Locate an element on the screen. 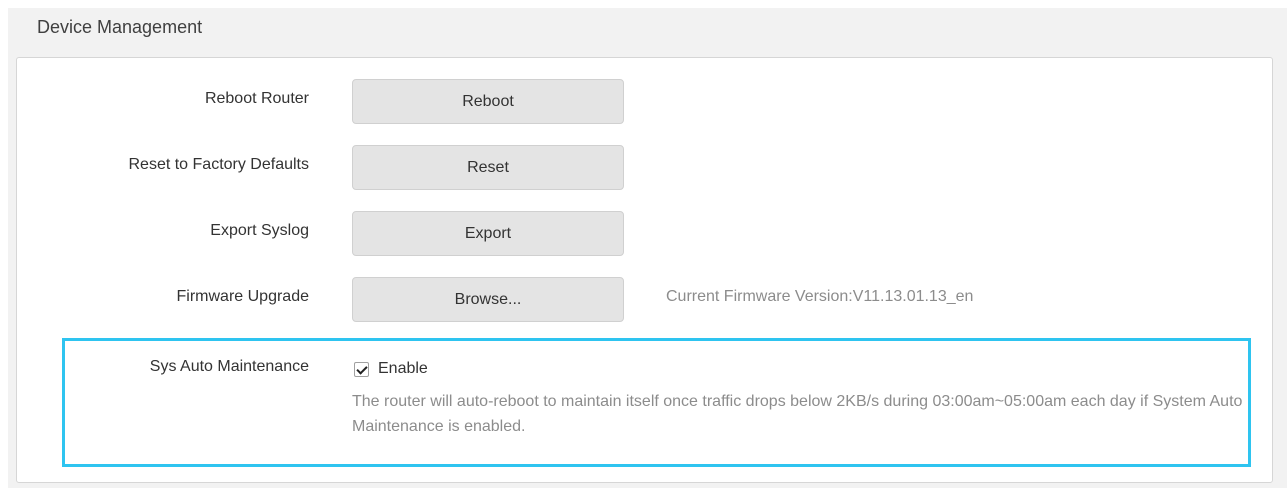 The height and width of the screenshot is (488, 1287). firmware-version-text: Current Firmware Version:V11.13.01.13_en is located at coordinates (820, 296).